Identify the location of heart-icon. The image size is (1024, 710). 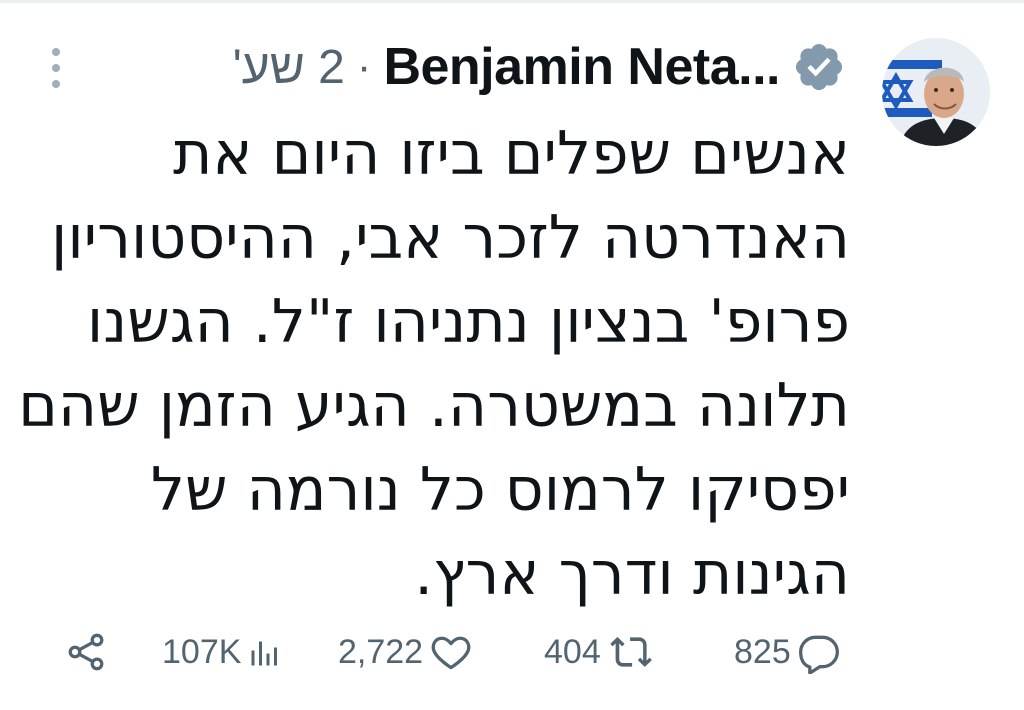
(451, 653).